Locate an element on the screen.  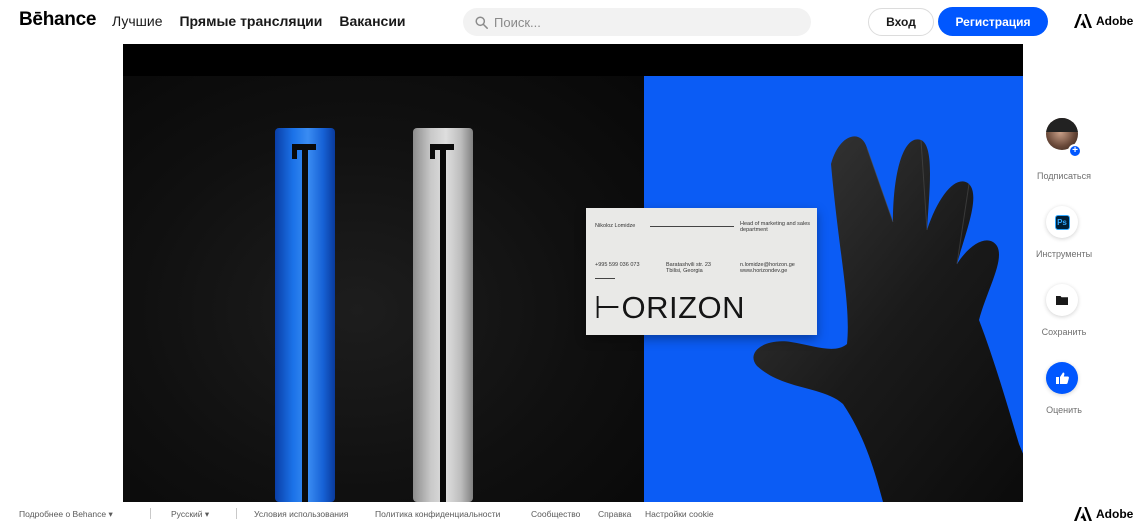
signup-button: Регистрация is located at coordinates (993, 21).